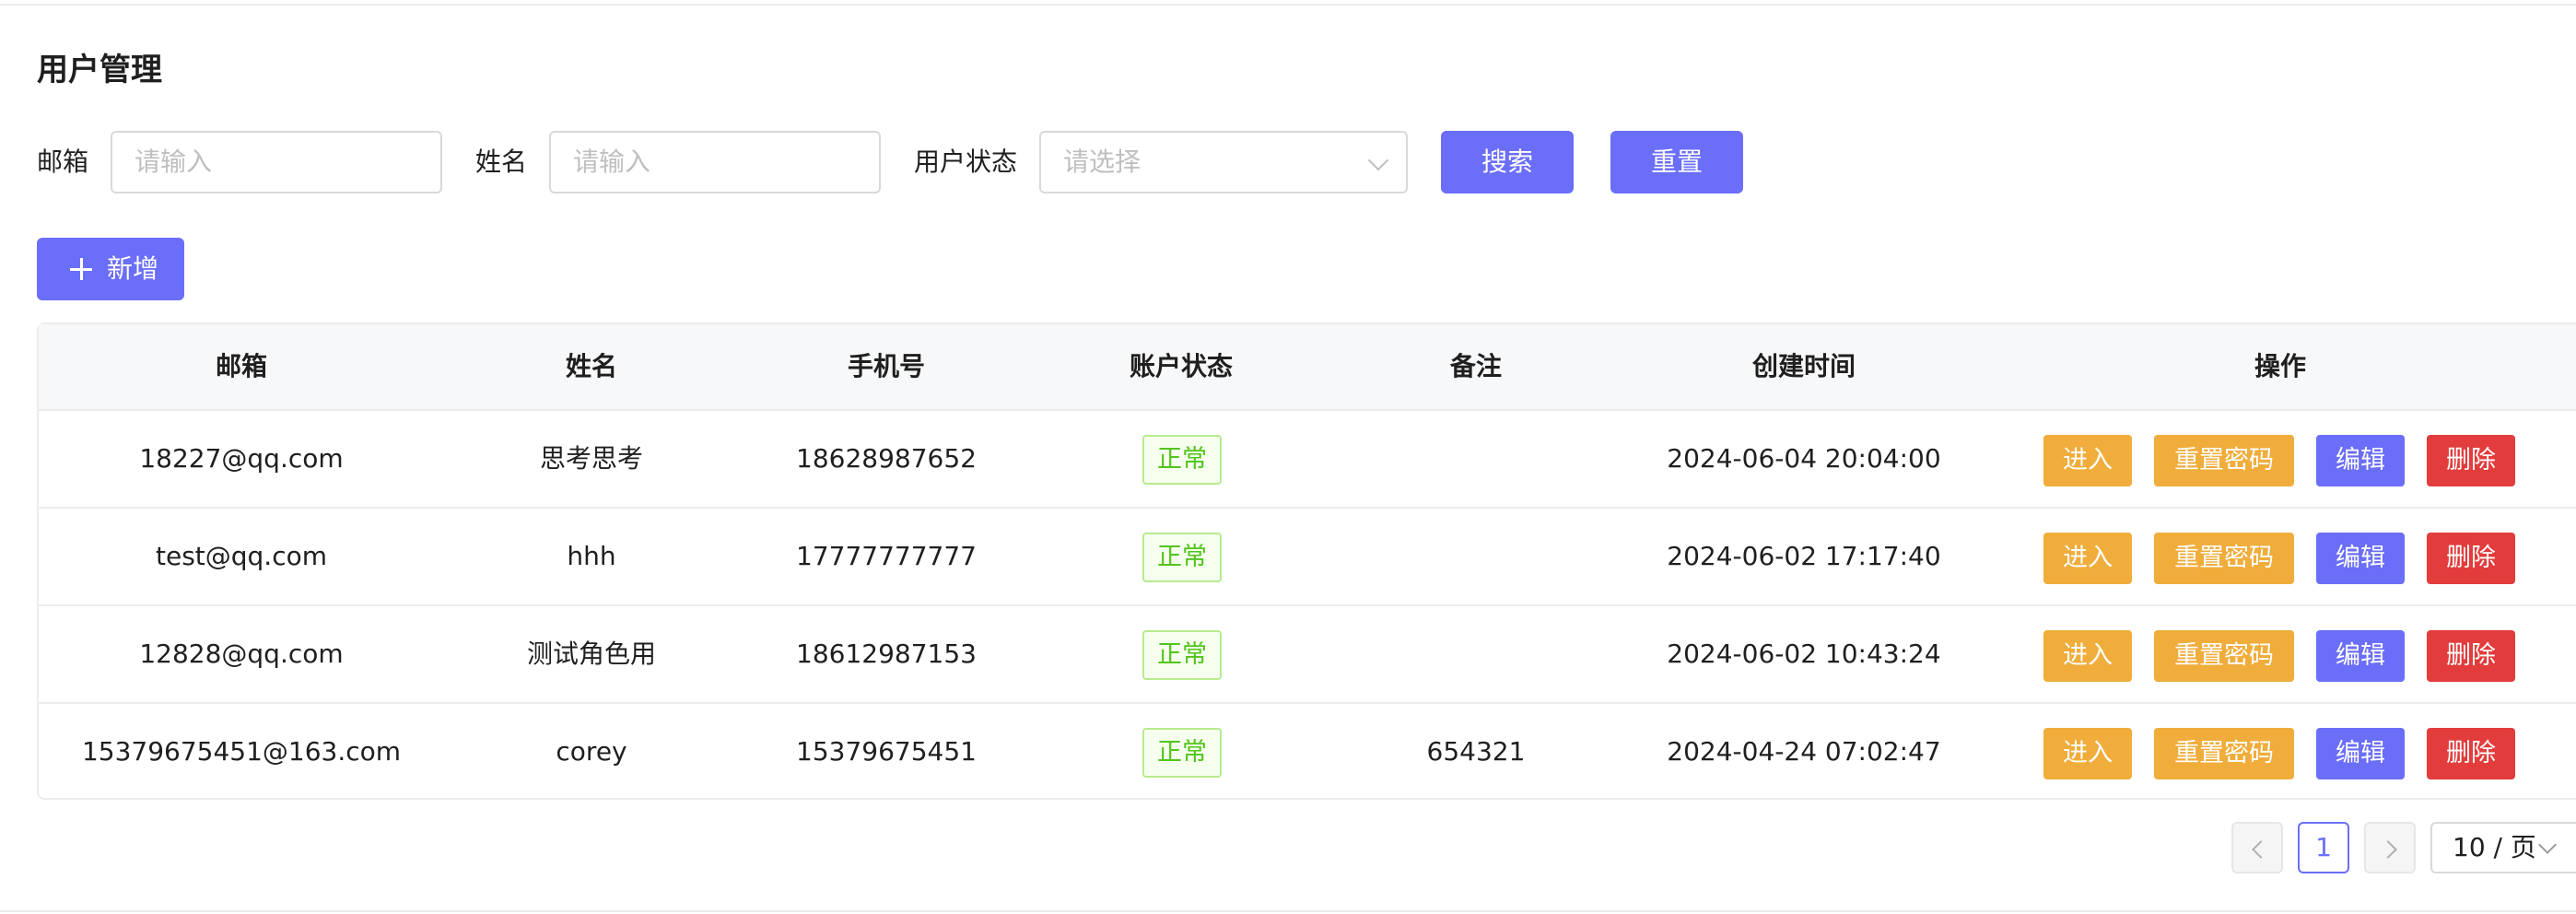  I want to click on status-filter-select: 请选择, so click(1223, 162).